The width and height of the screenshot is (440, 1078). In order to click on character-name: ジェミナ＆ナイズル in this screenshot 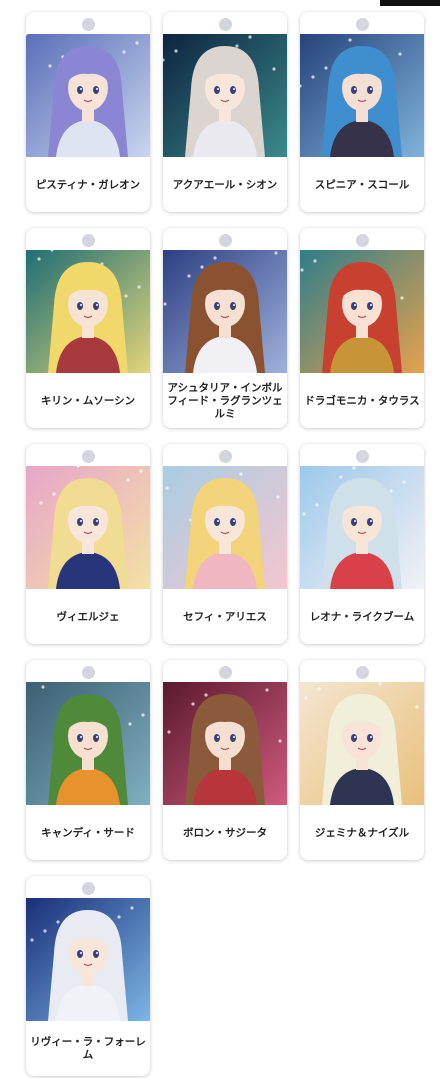, I will do `click(362, 832)`.